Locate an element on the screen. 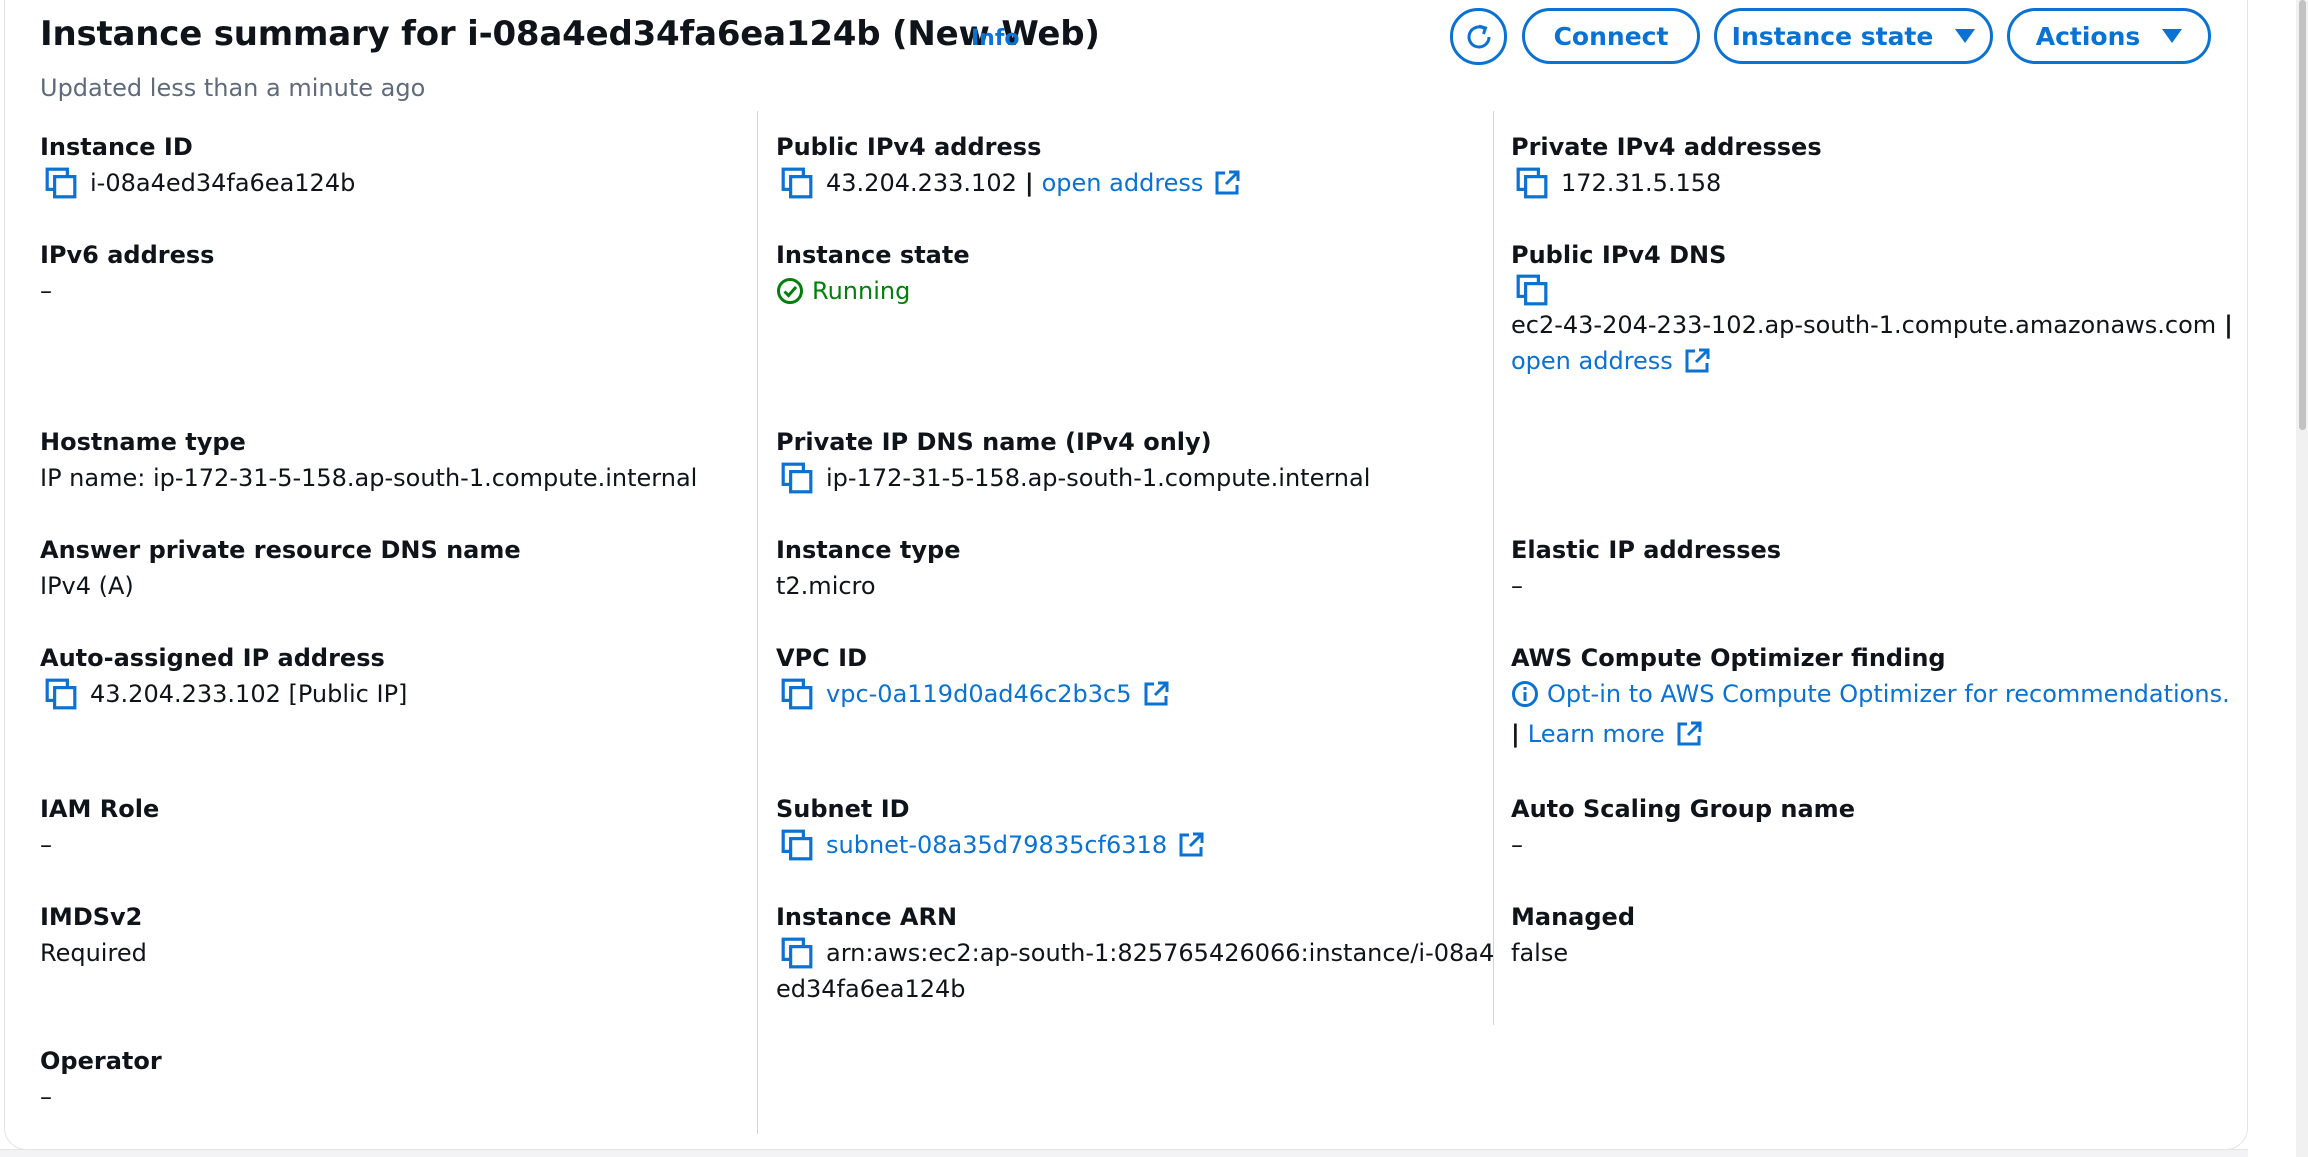  field-label: IAM Role is located at coordinates (100, 809).